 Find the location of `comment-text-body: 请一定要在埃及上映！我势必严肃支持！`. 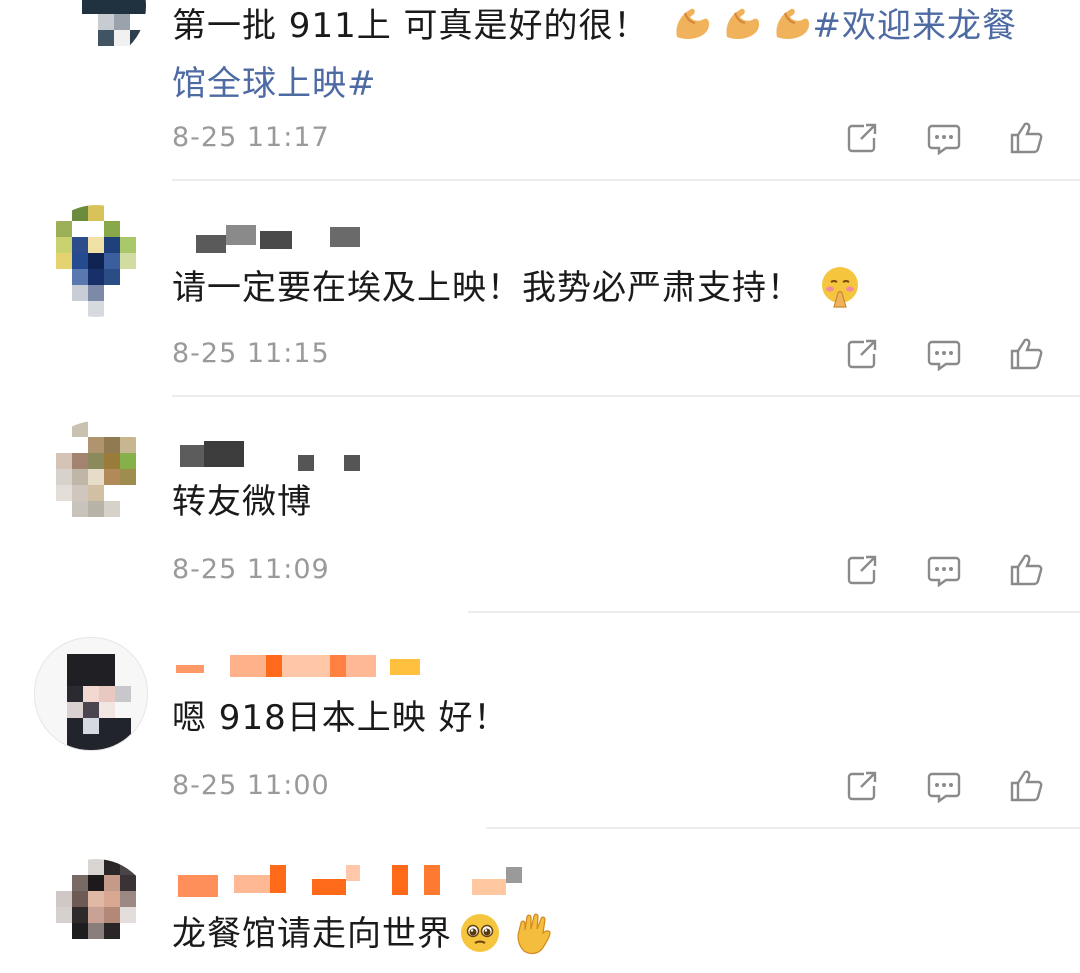

comment-text-body: 请一定要在埃及上映！我势必严肃支持！ is located at coordinates (487, 288).